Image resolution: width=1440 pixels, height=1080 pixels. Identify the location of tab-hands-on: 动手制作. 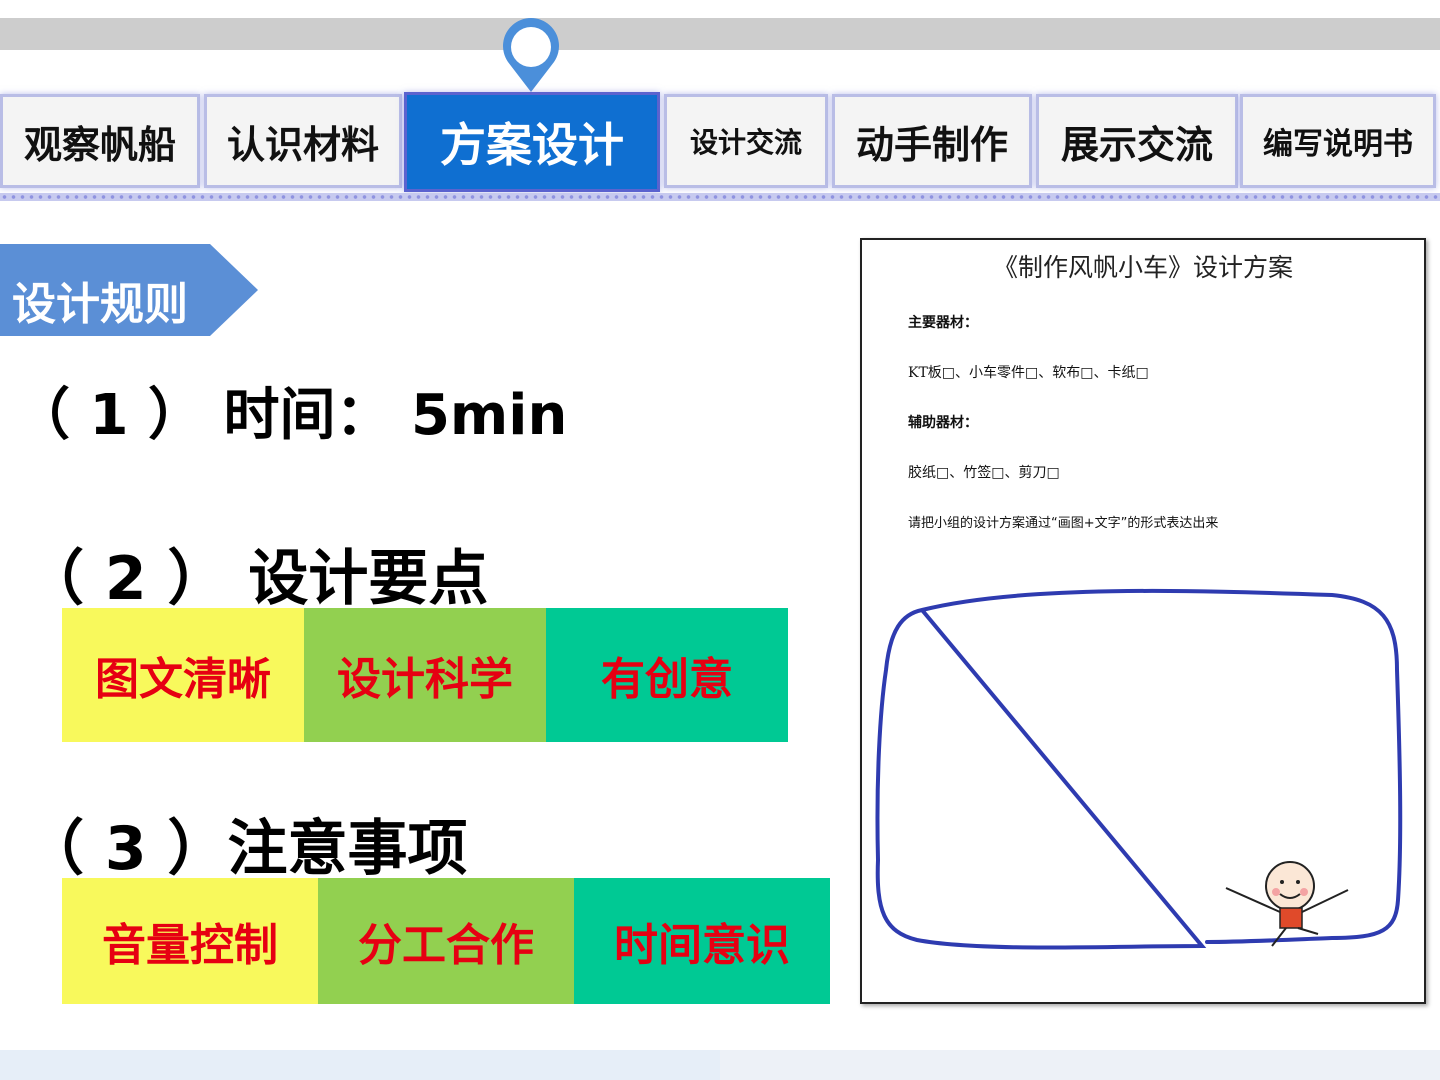
(932, 141).